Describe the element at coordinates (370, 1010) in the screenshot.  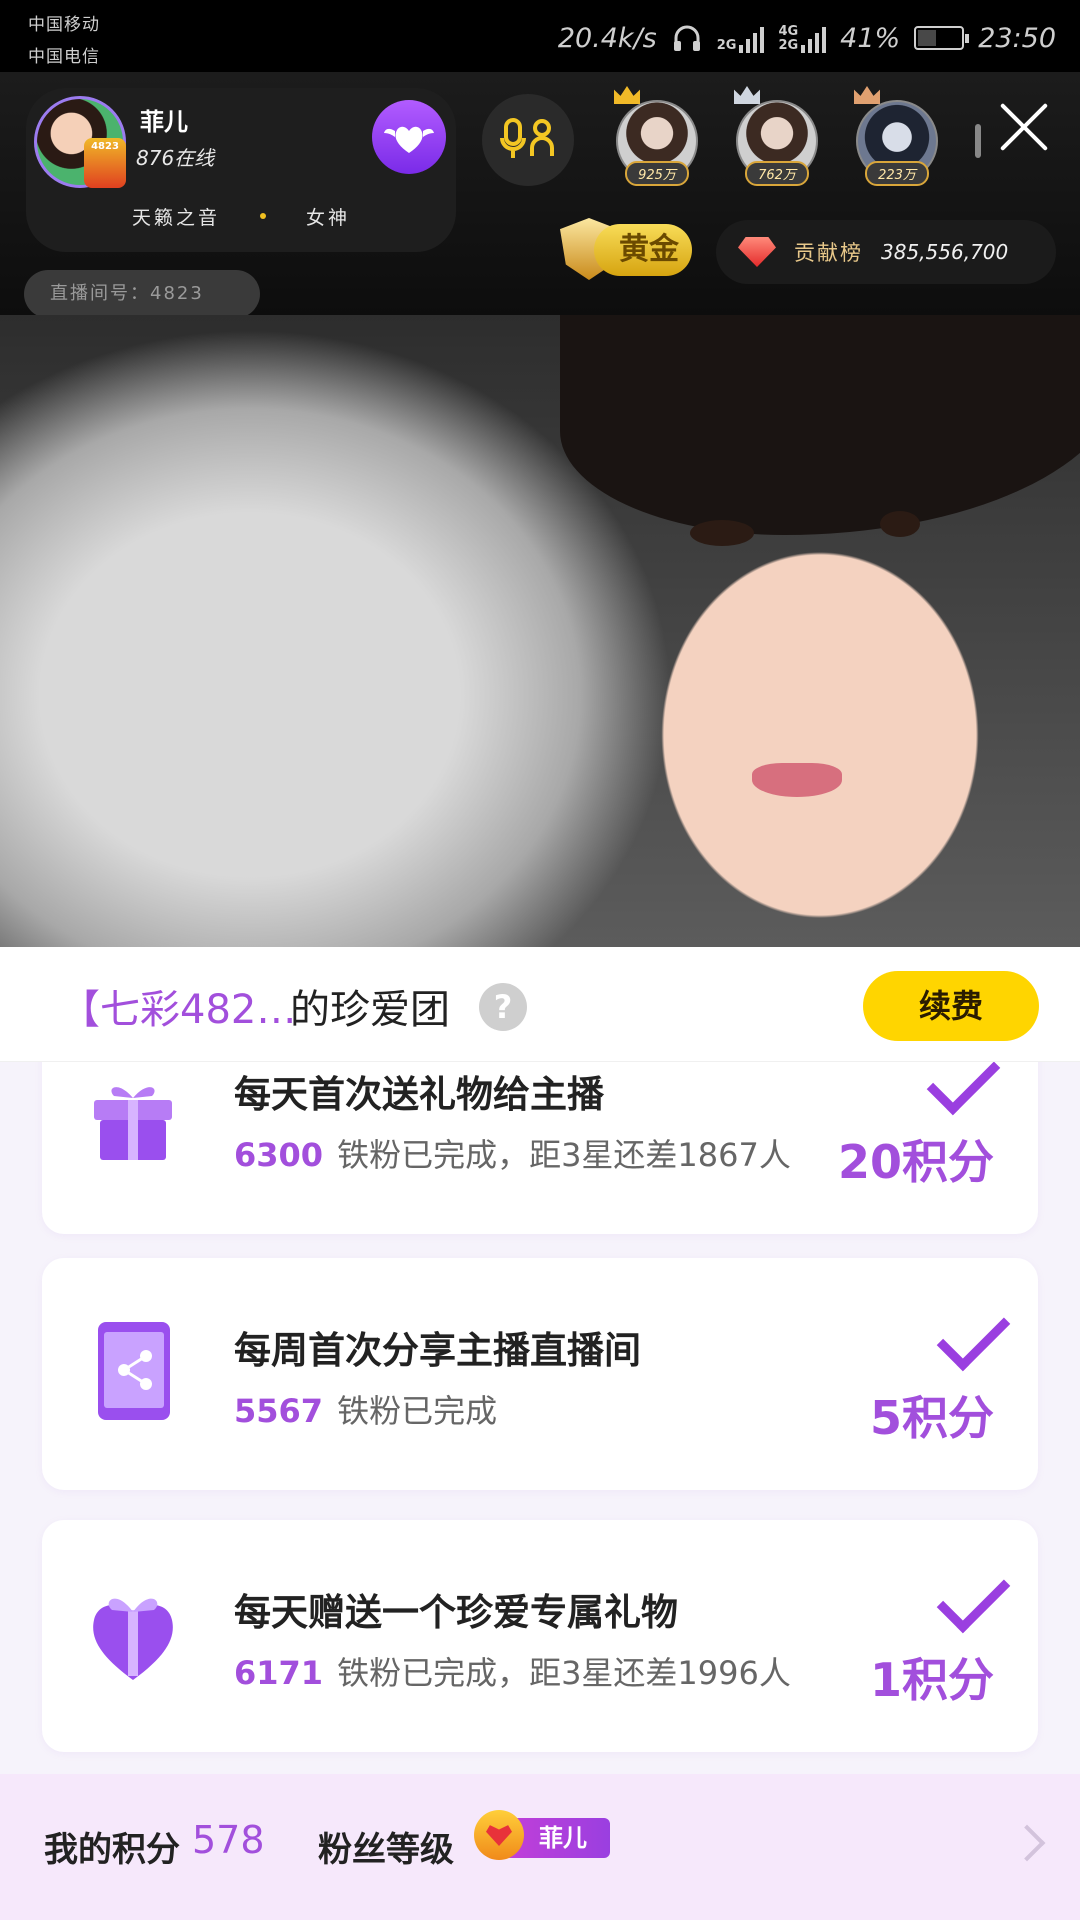
I see `group-suffix: 的珍爱团` at that location.